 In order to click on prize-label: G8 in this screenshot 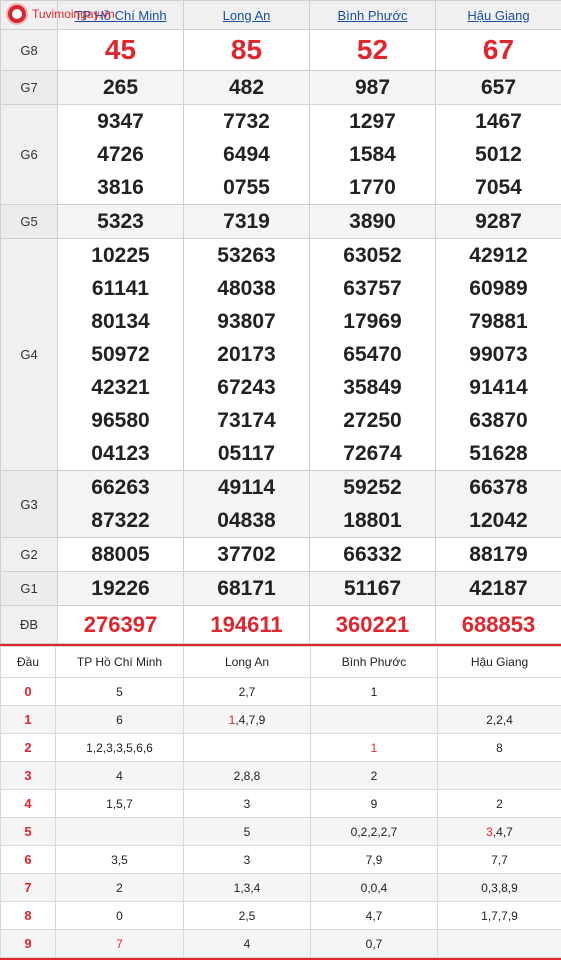, I will do `click(29, 50)`.